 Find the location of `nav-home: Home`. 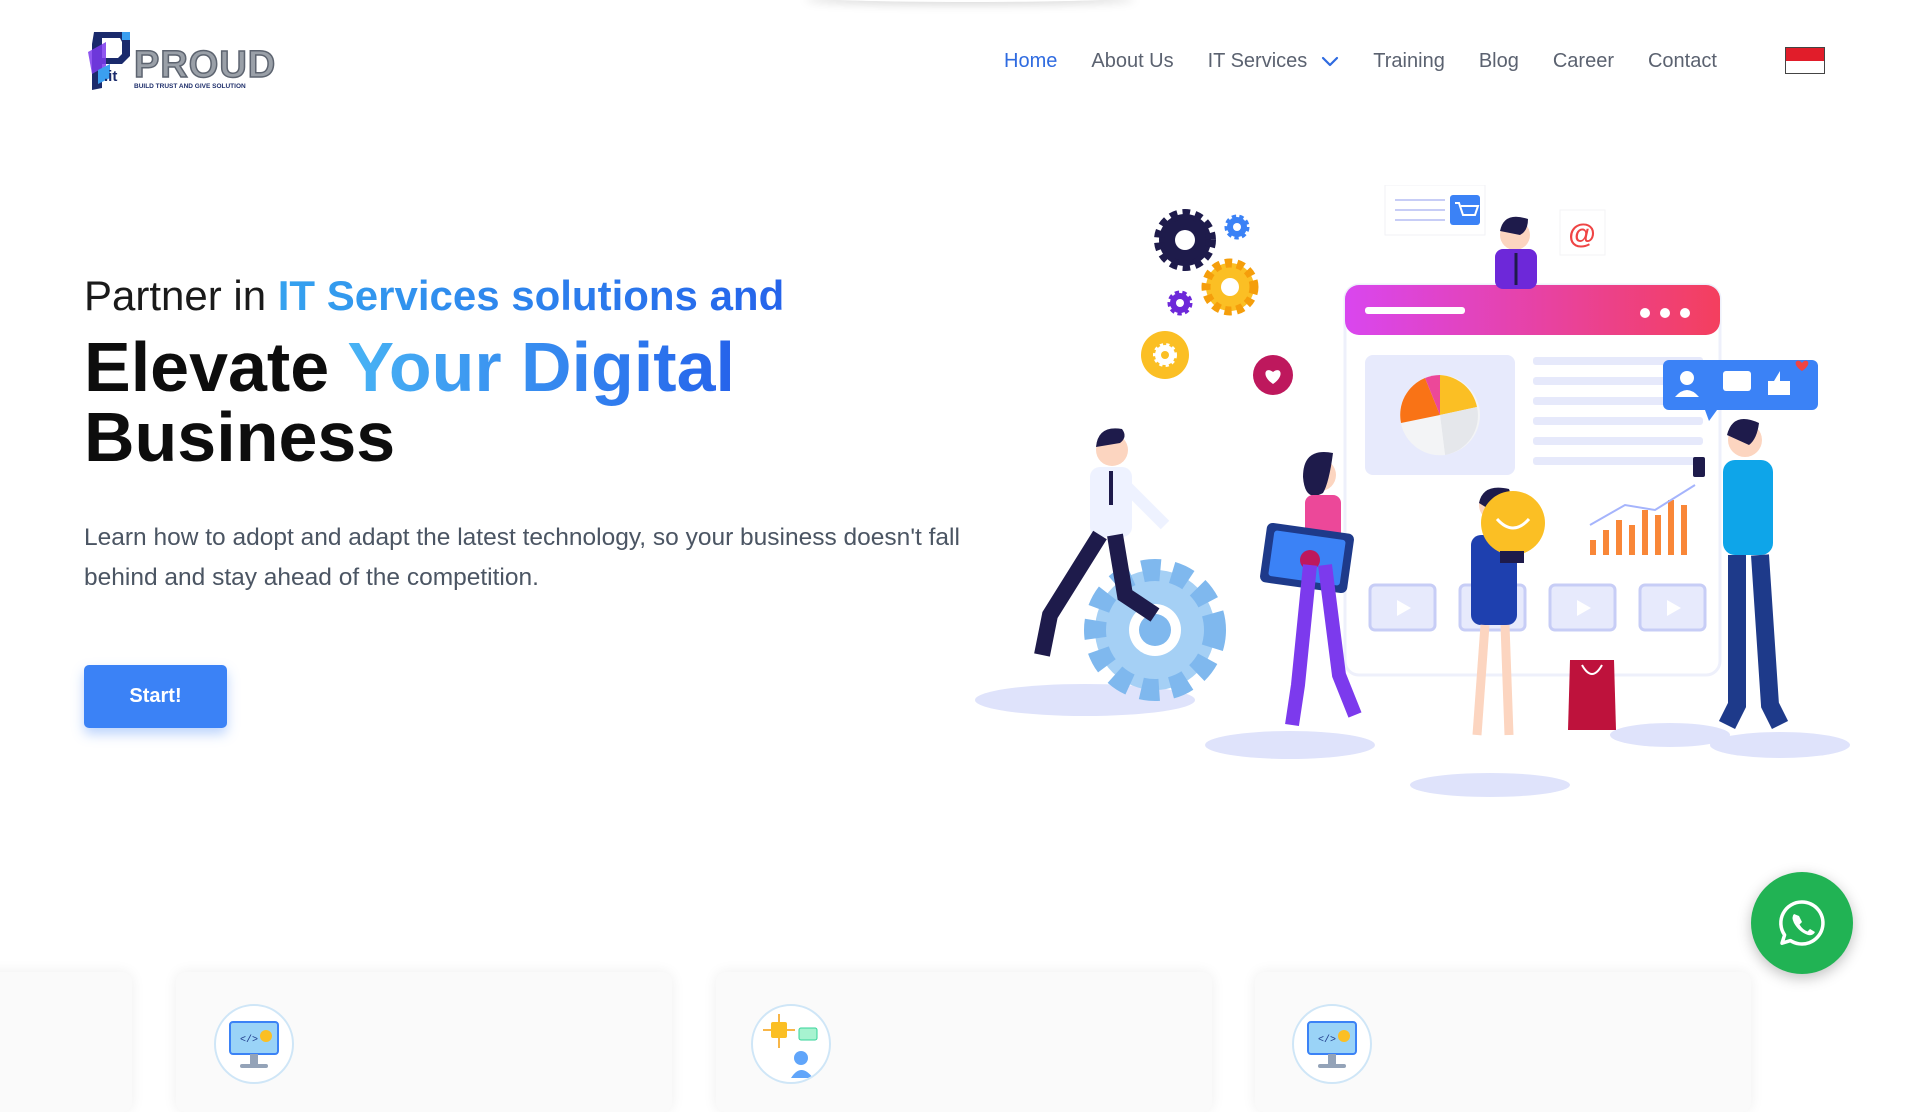

nav-home: Home is located at coordinates (1030, 61).